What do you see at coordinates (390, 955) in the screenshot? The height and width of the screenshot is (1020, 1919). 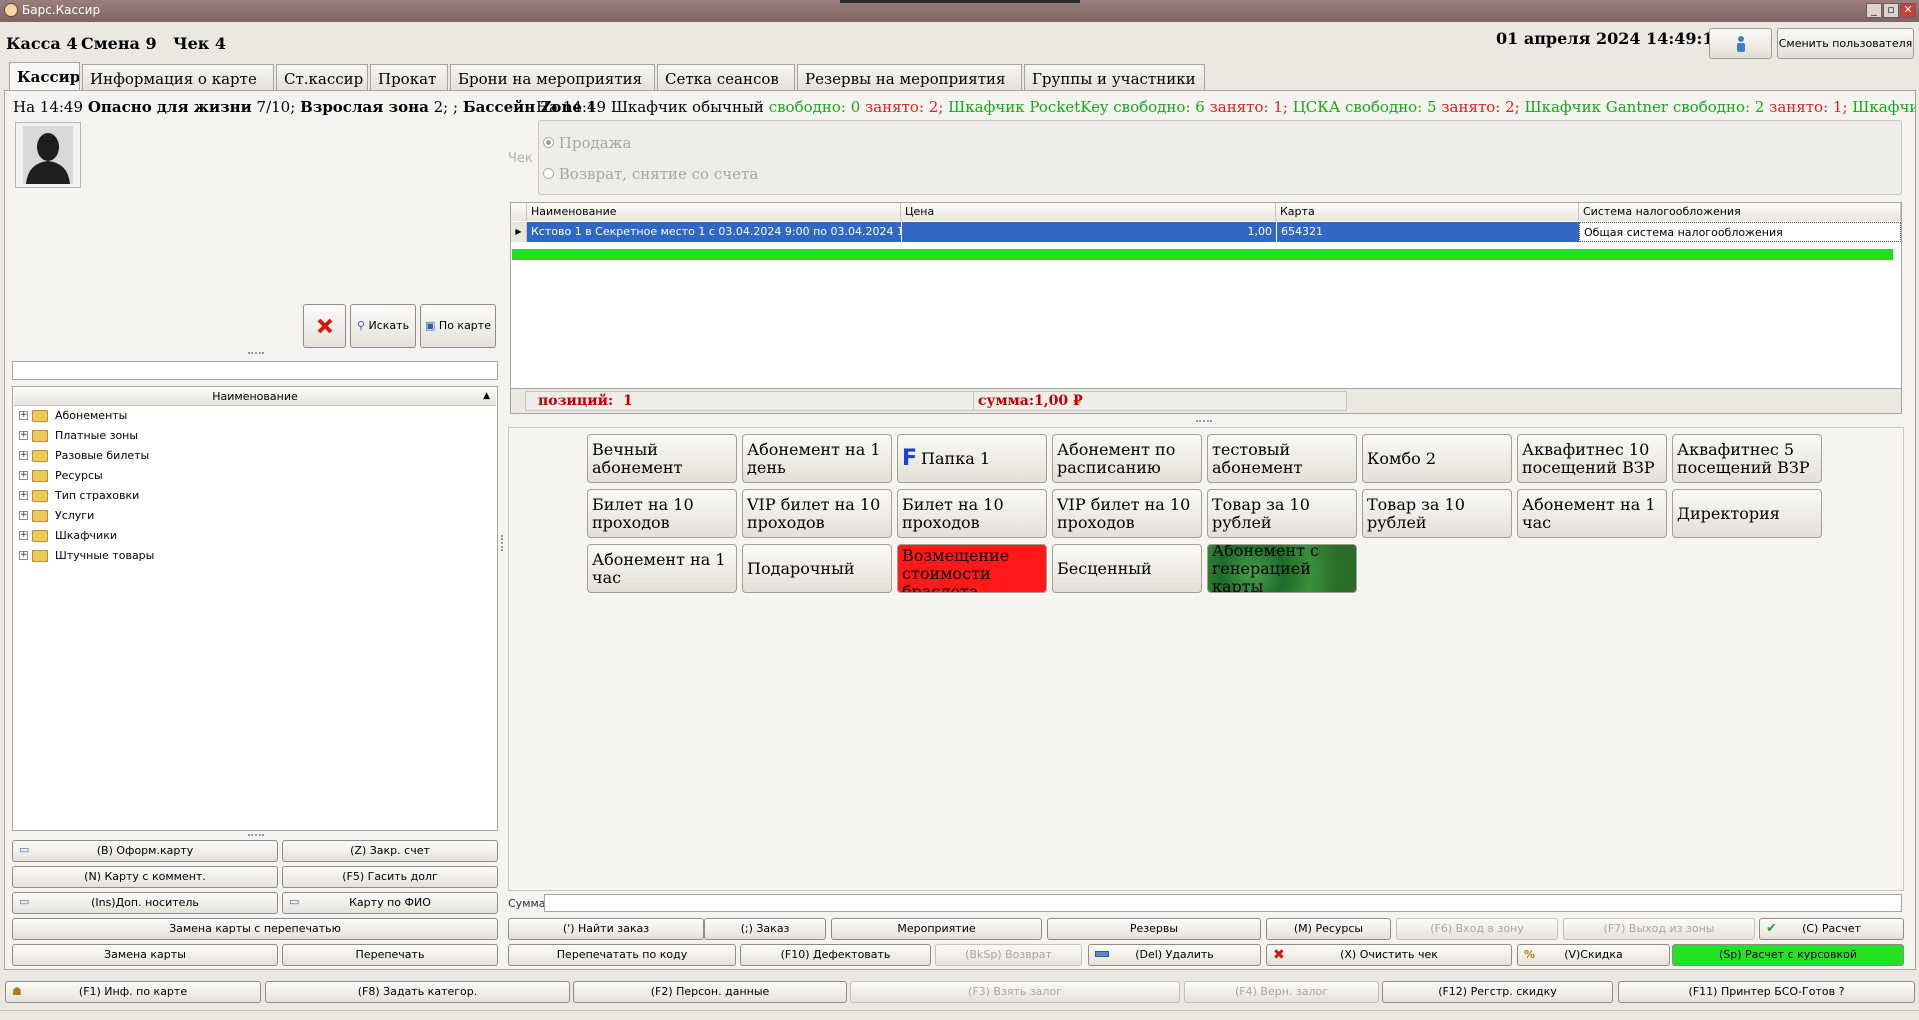 I see `reprint-button: Перепечать` at bounding box center [390, 955].